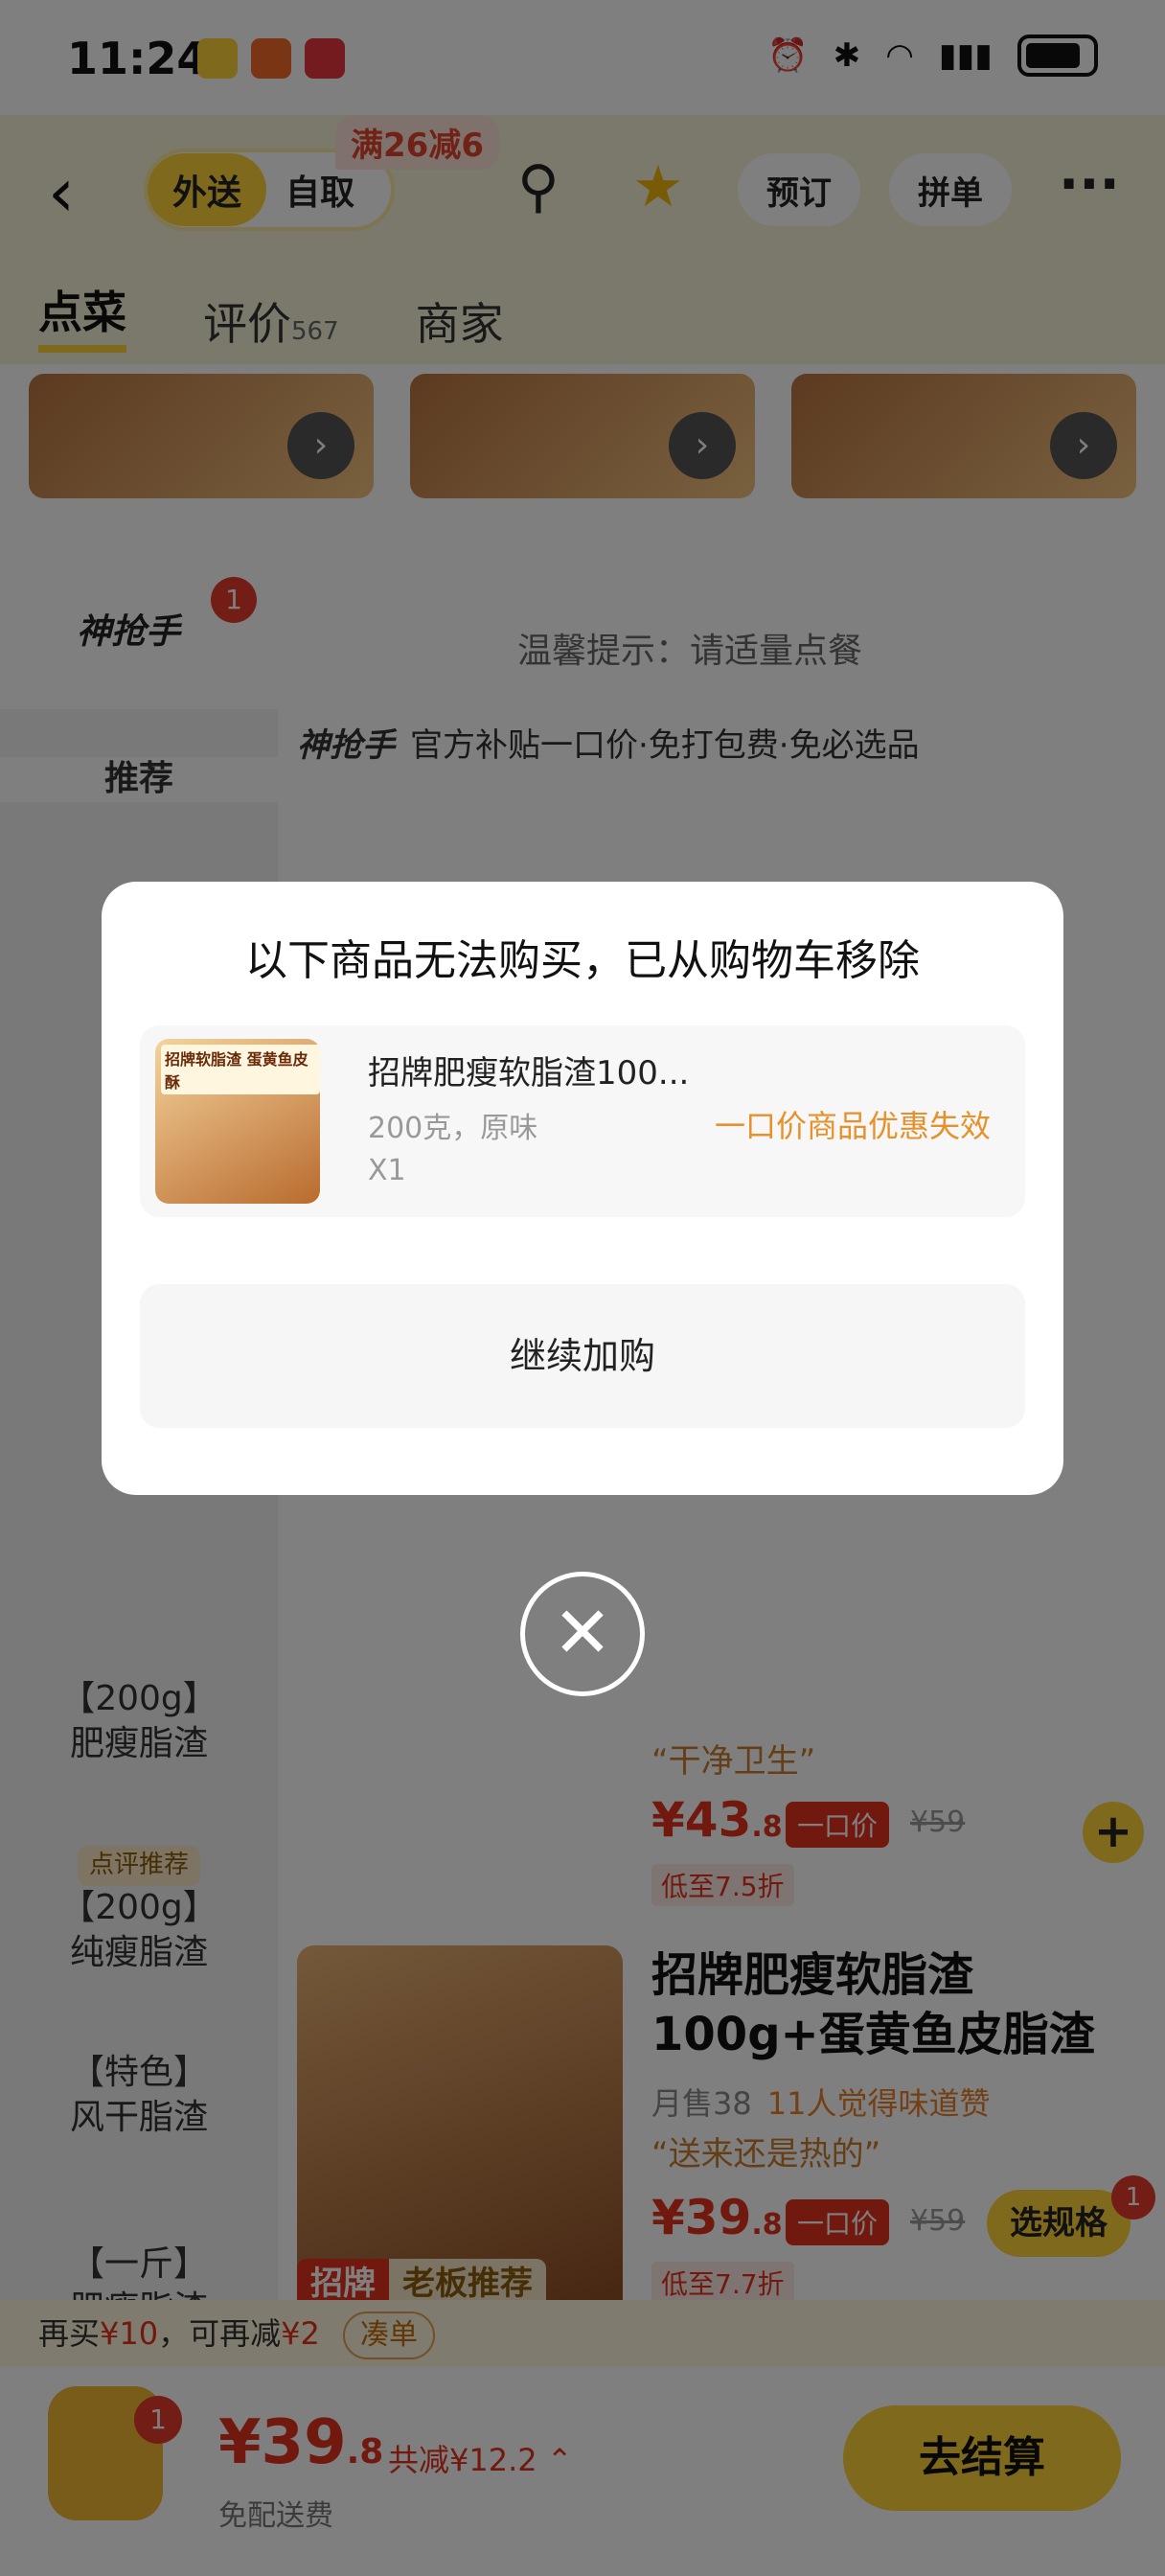 The height and width of the screenshot is (2576, 1165). What do you see at coordinates (582, 960) in the screenshot?
I see `dialog-title: 以下商品无法购买，已从购物车移除` at bounding box center [582, 960].